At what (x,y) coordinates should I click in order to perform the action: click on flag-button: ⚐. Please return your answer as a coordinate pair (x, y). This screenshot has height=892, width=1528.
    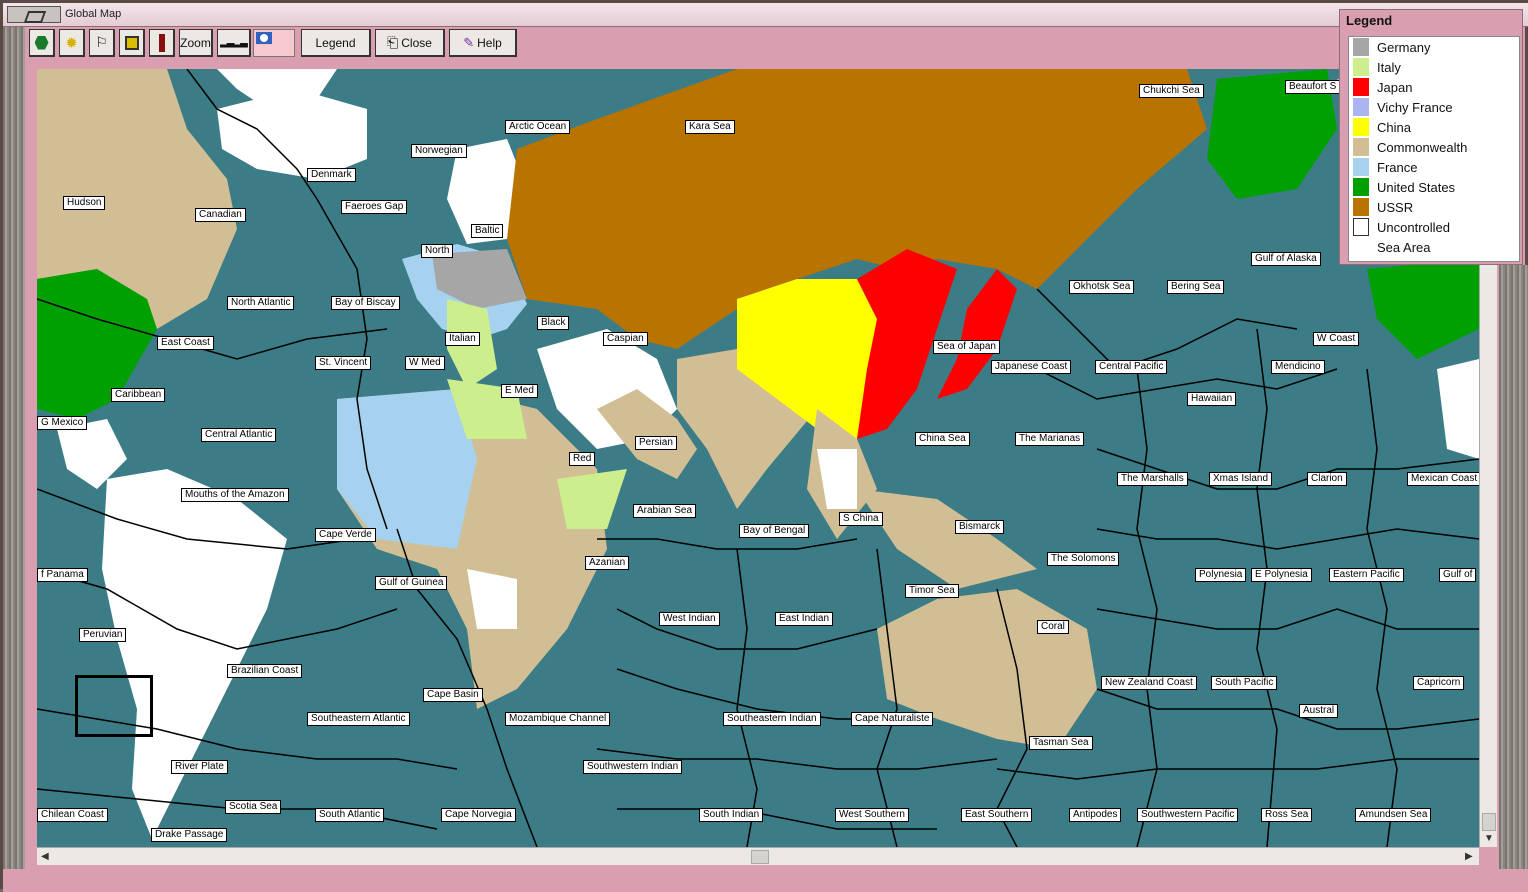
    Looking at the image, I should click on (102, 43).